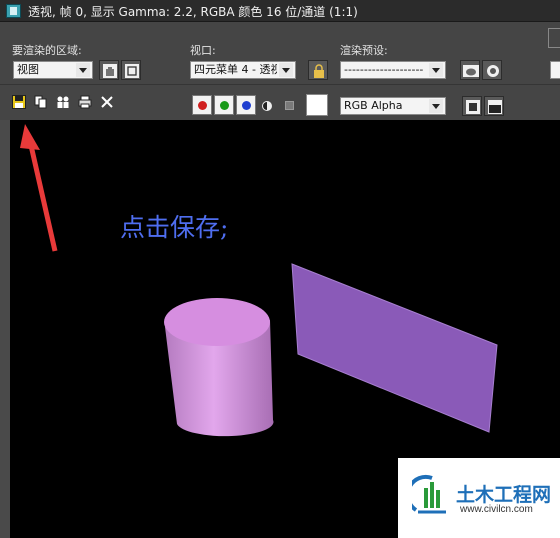 The width and height of the screenshot is (560, 538). Describe the element at coordinates (30, 137) in the screenshot. I see `arrow-head` at that location.